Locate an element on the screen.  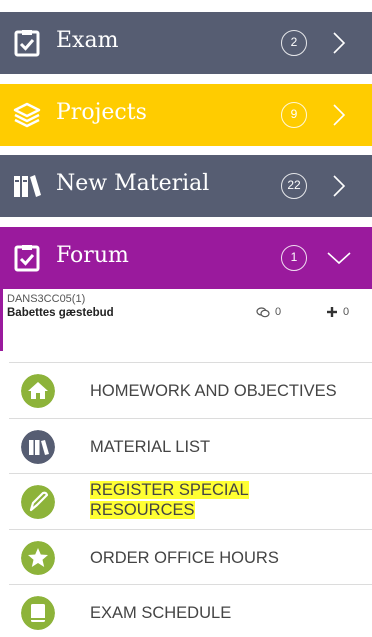
section-new-material: New Material 22 is located at coordinates (186, 186).